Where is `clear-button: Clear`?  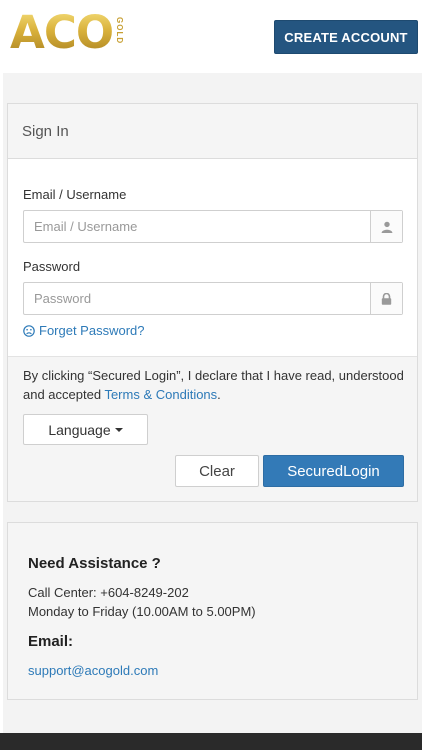 clear-button: Clear is located at coordinates (217, 471).